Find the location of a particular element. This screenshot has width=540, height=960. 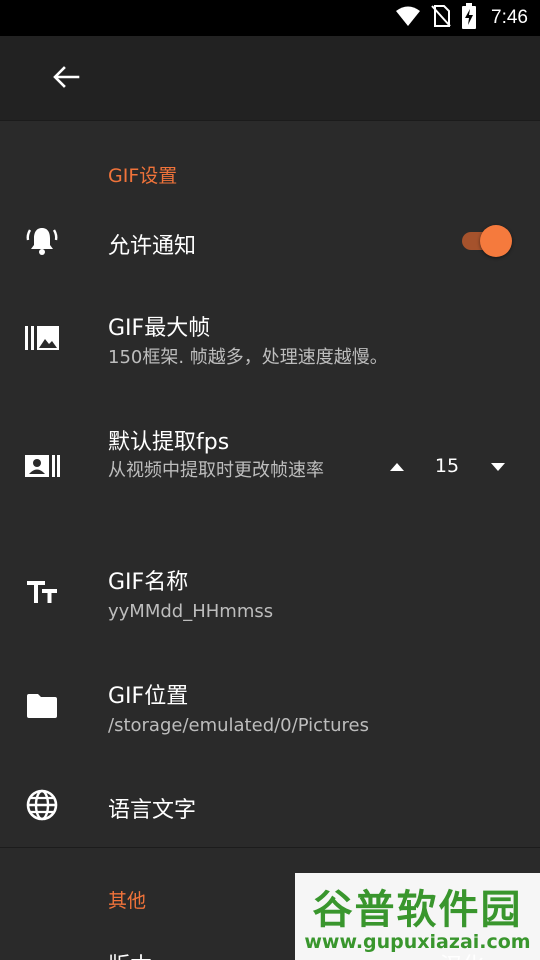

app-bar is located at coordinates (270, 78).